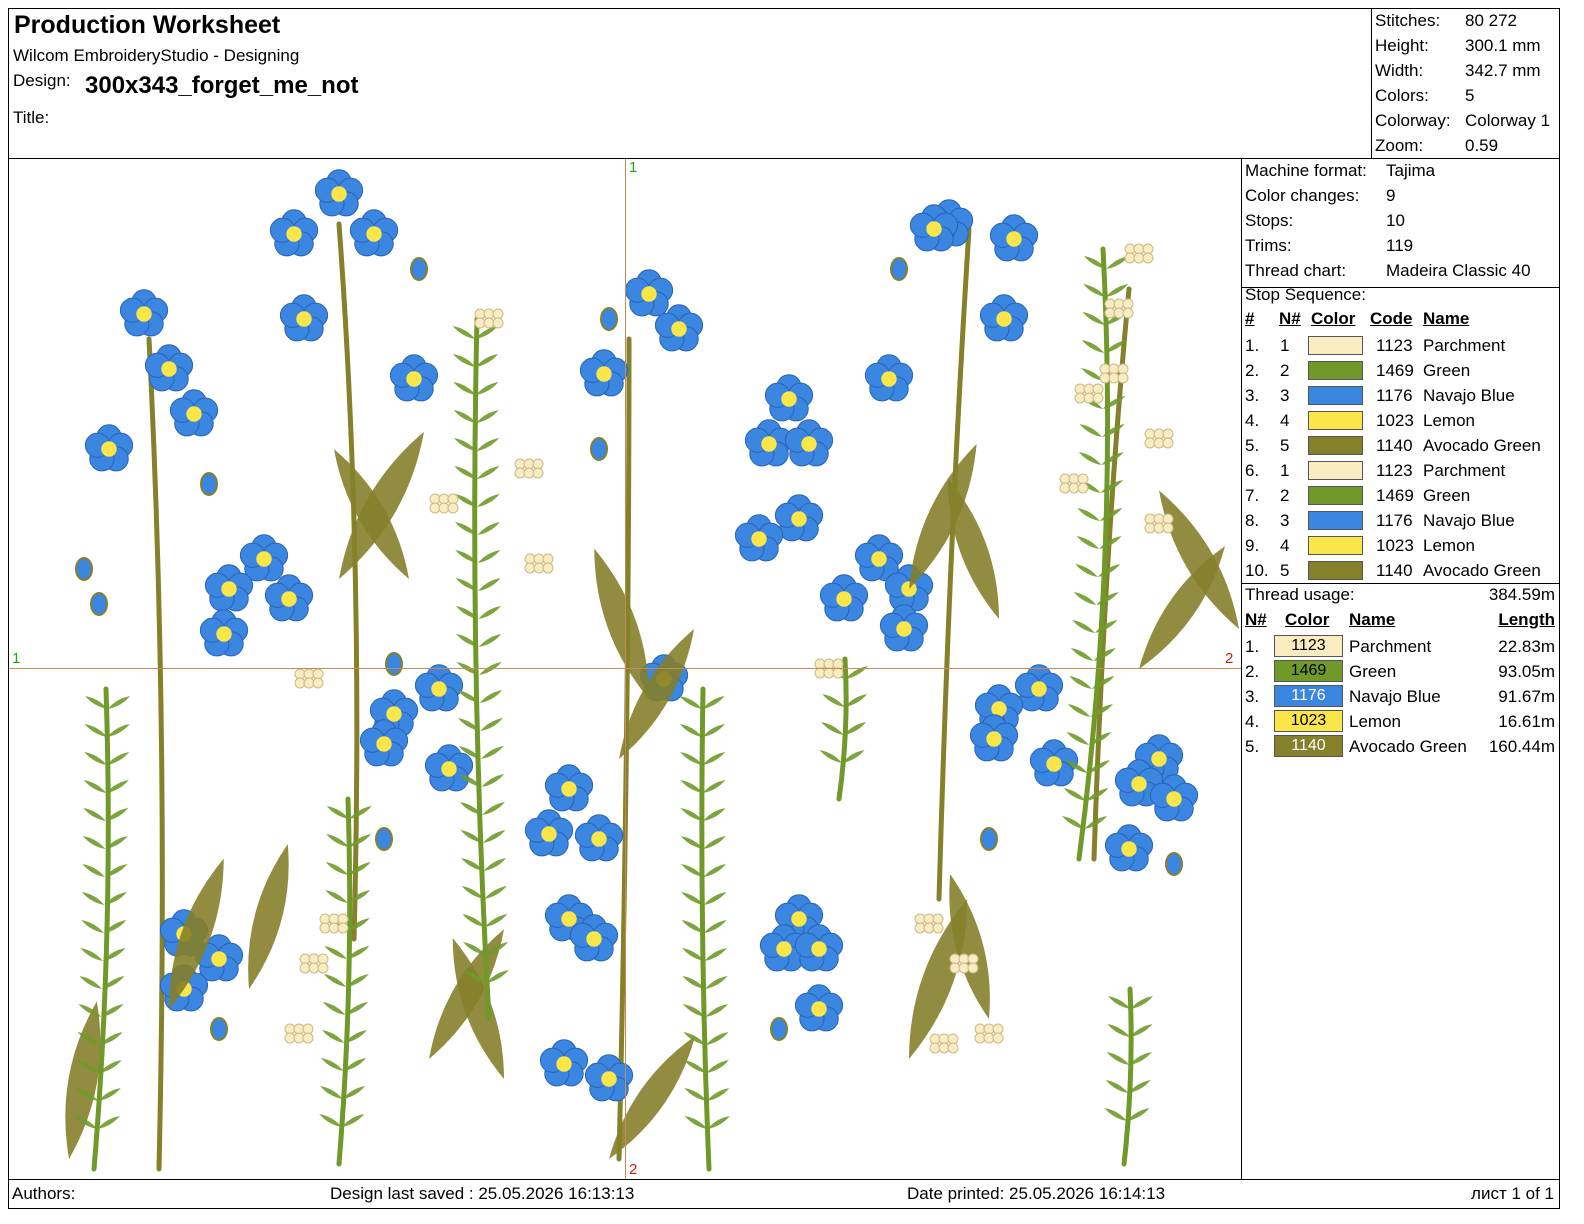 Image resolution: width=1584 pixels, height=1224 pixels. What do you see at coordinates (1512, 1193) in the screenshot?
I see `page-number: лист 1 of 1` at bounding box center [1512, 1193].